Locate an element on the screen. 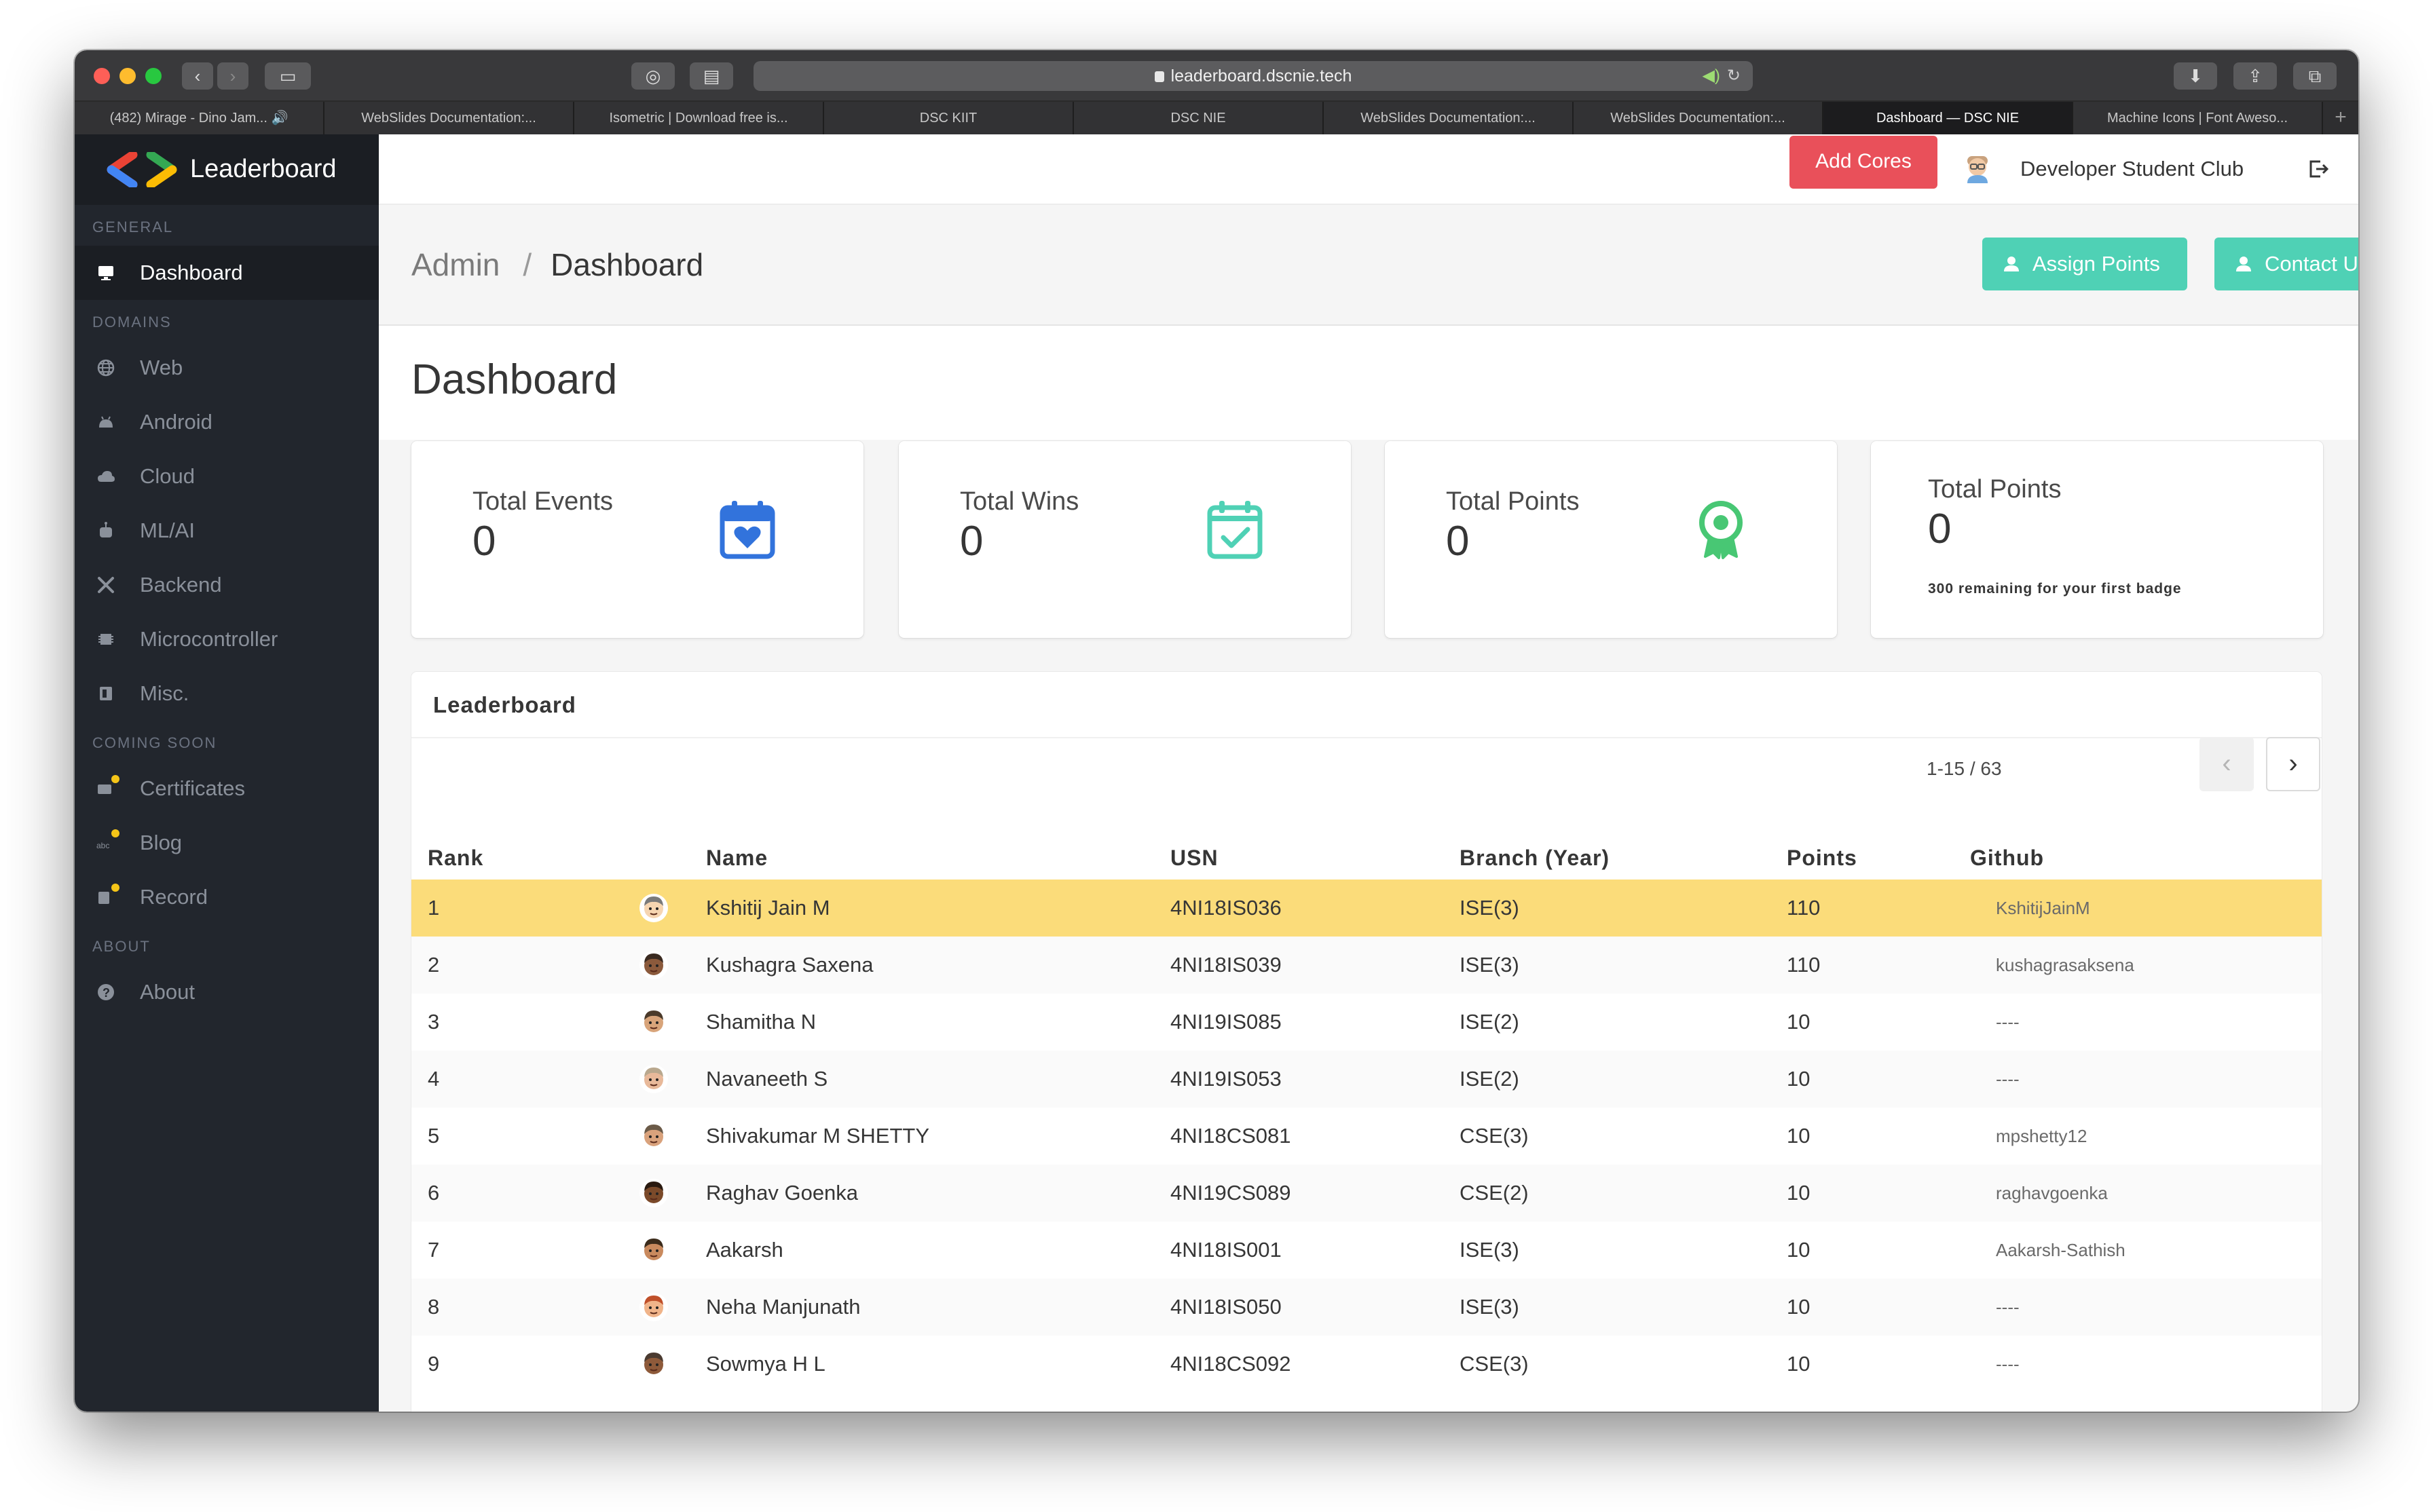 The image size is (2433, 1512). page-title: Dashboard is located at coordinates (514, 379).